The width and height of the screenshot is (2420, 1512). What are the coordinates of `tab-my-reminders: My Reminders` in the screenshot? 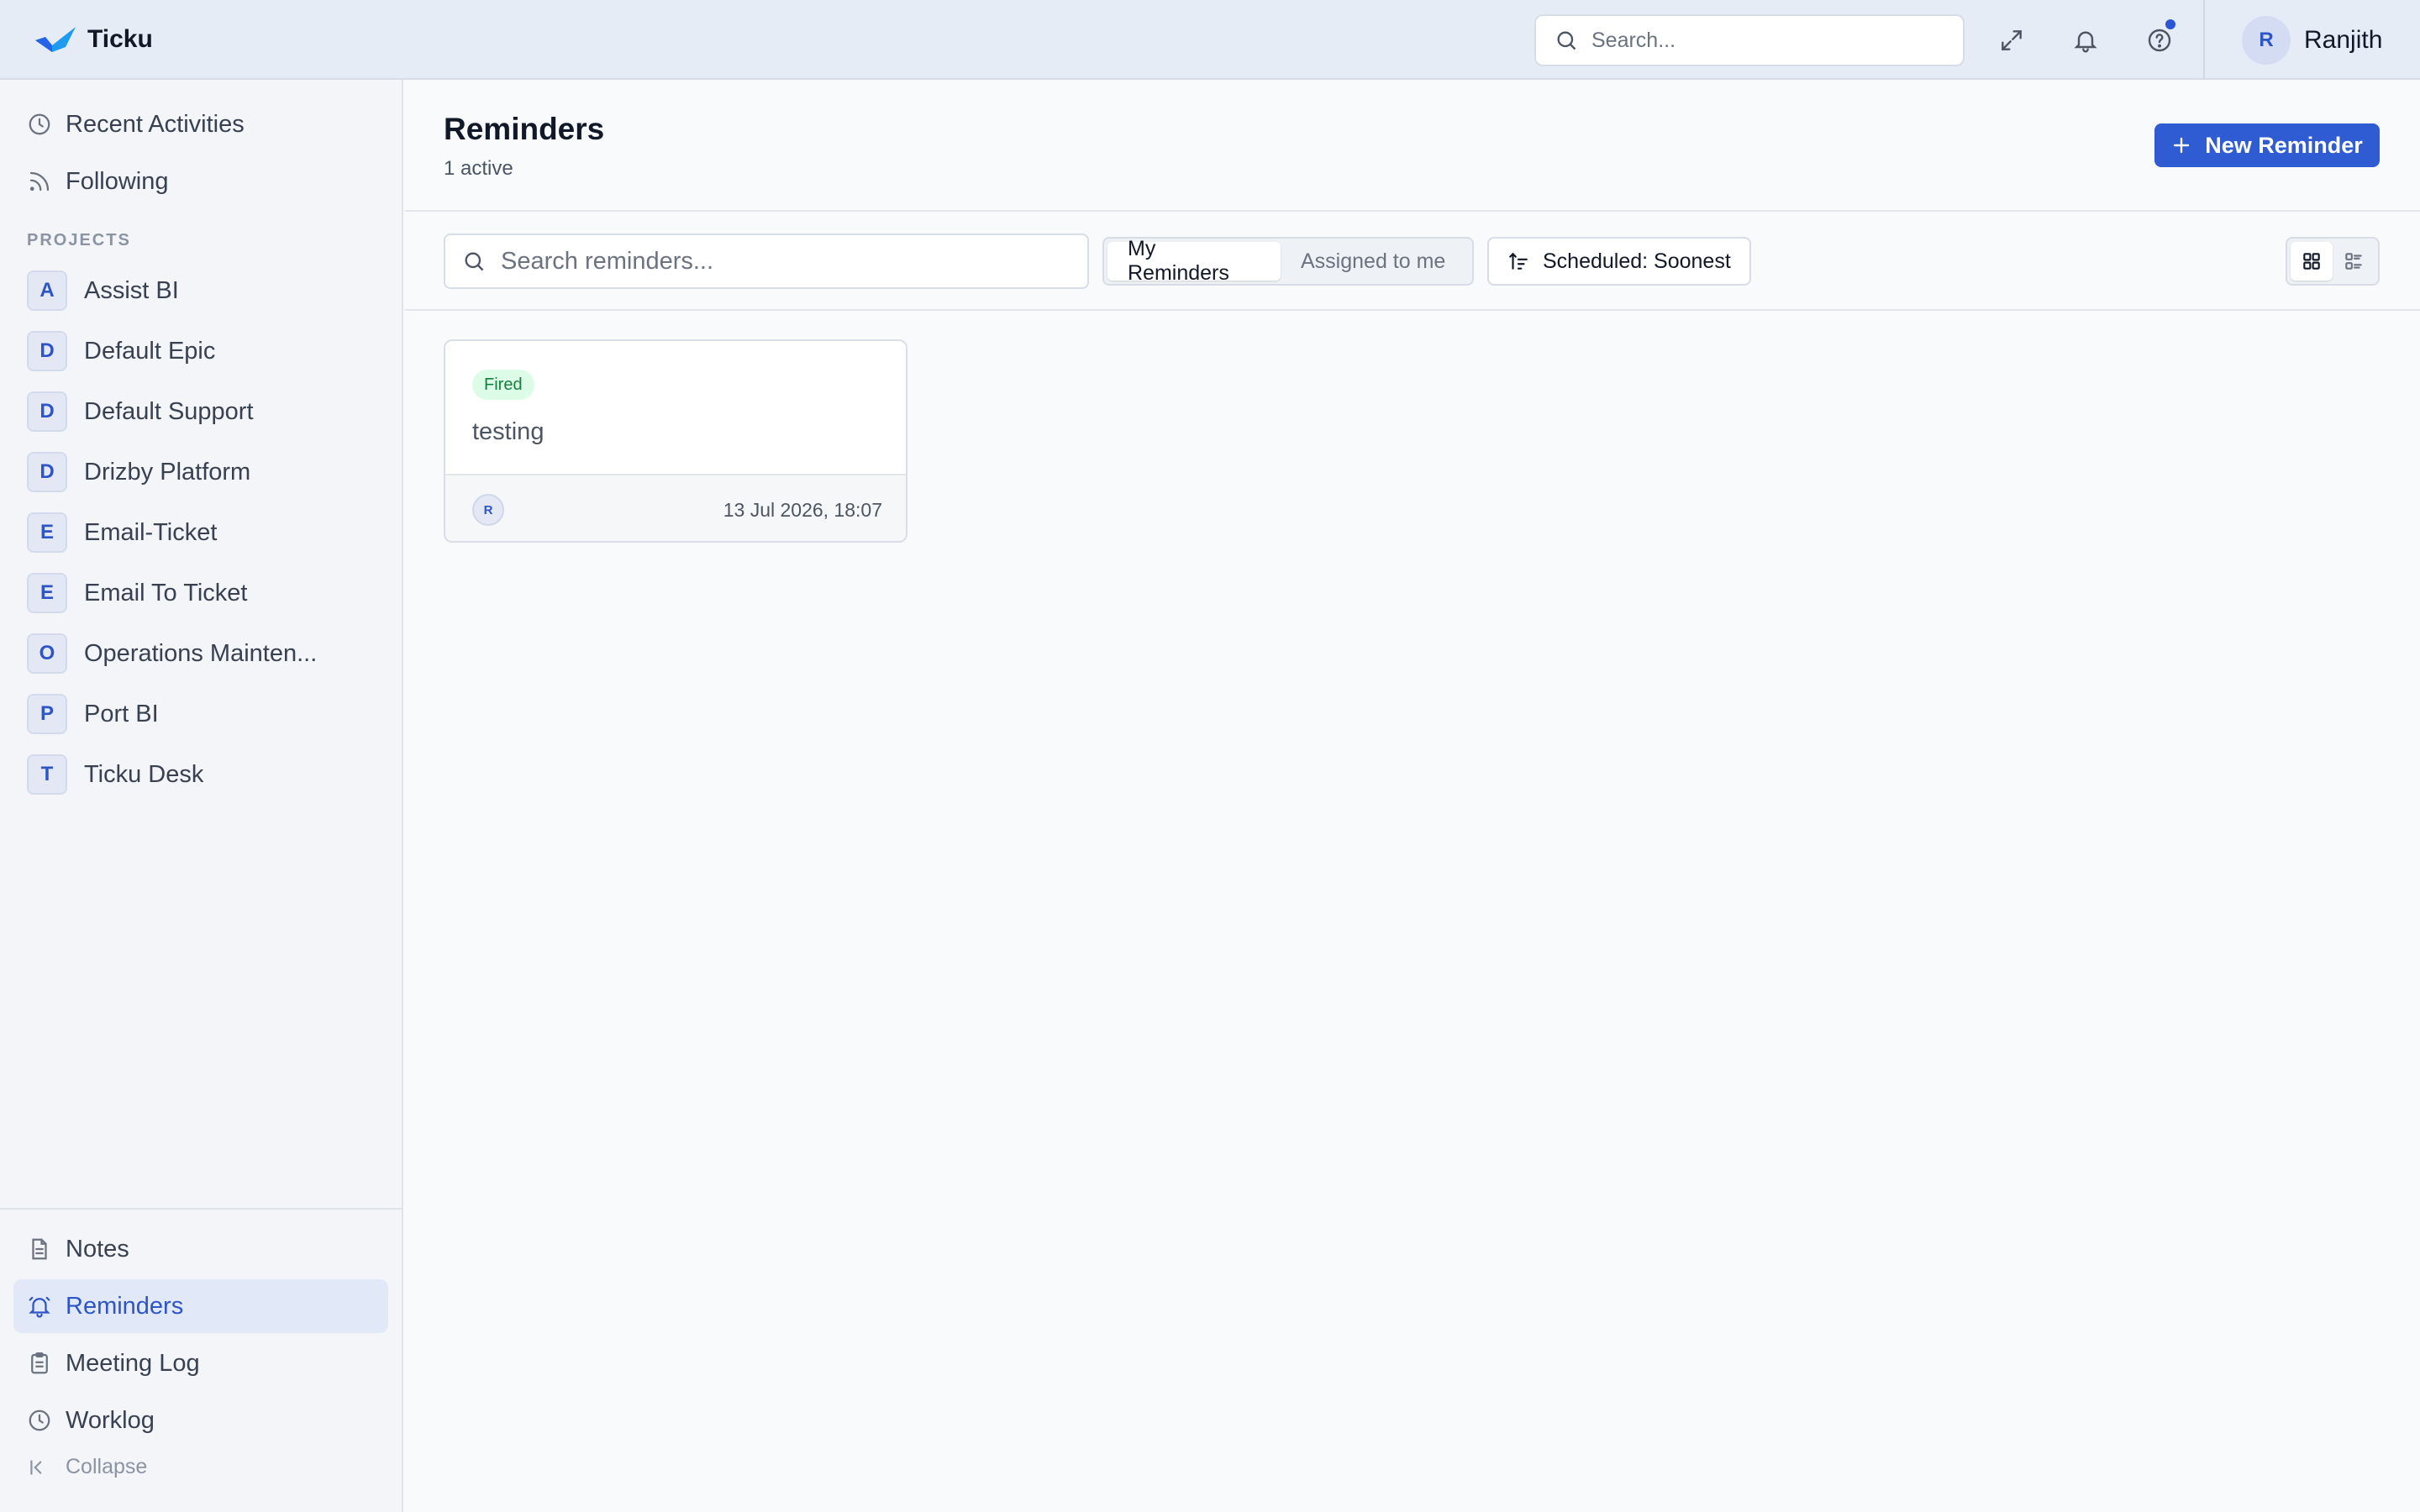 It's located at (1194, 261).